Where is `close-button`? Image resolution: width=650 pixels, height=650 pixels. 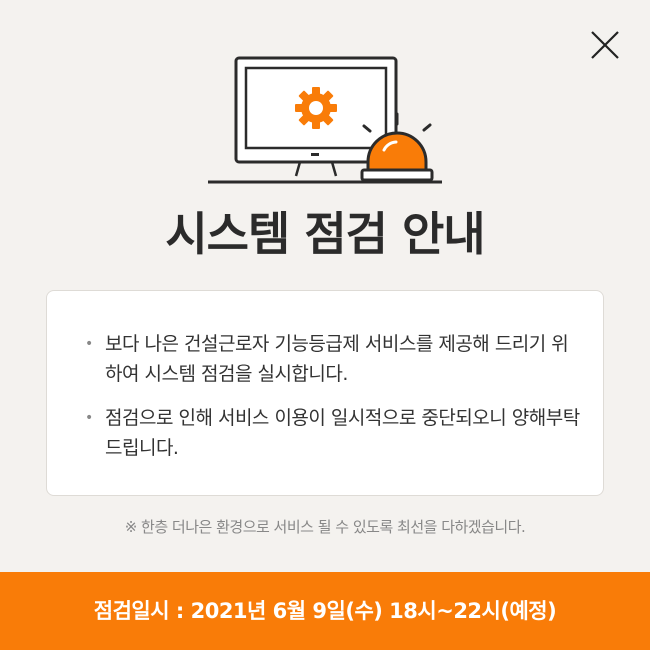 close-button is located at coordinates (605, 45).